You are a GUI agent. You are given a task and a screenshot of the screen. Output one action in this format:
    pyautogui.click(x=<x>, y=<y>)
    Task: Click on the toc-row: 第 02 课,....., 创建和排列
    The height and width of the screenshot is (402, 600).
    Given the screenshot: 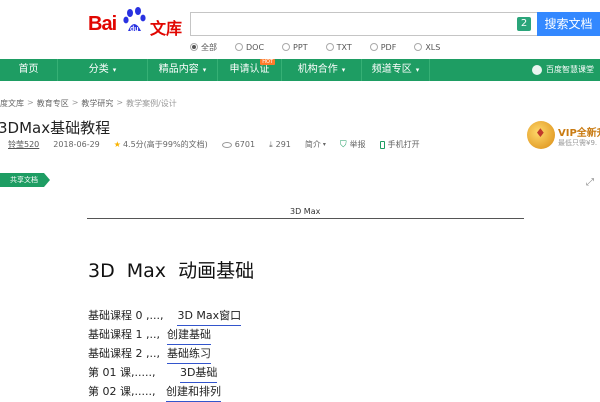 What is the action you would take?
    pyautogui.click(x=164, y=392)
    